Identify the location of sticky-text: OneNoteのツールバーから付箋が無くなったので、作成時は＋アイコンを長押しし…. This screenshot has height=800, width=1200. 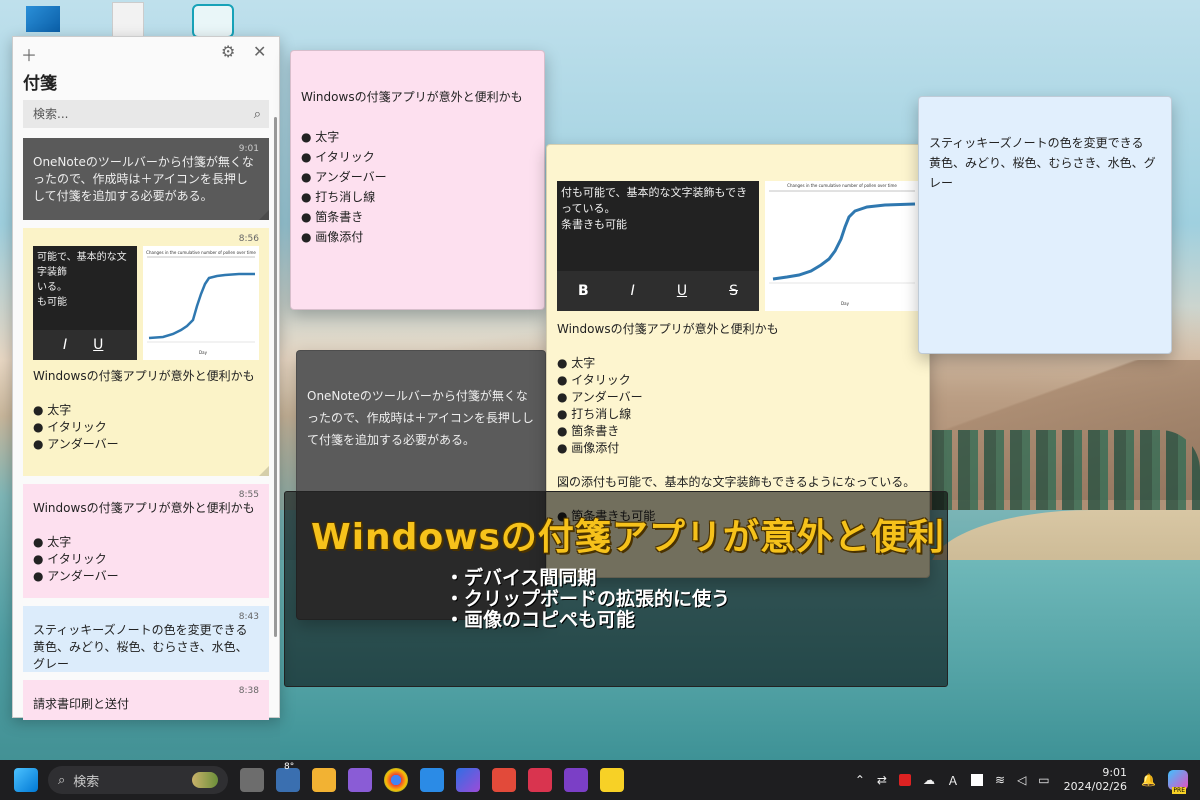
(421, 418).